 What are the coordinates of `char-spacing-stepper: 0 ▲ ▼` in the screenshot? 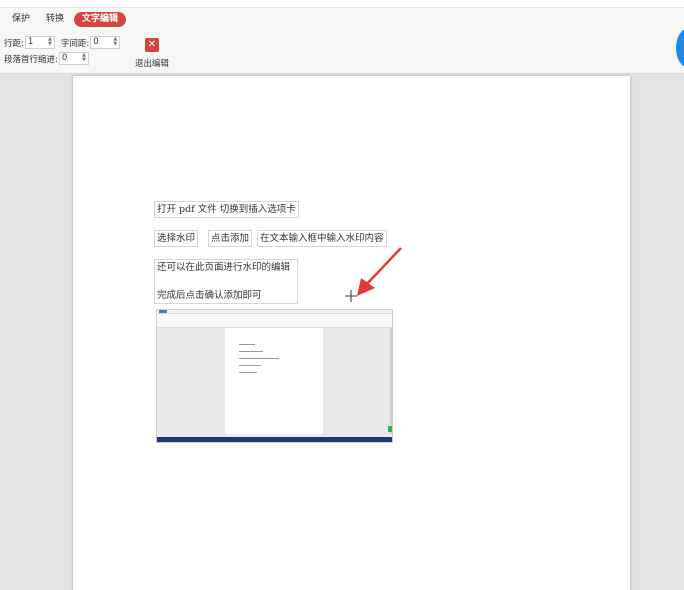 It's located at (105, 42).